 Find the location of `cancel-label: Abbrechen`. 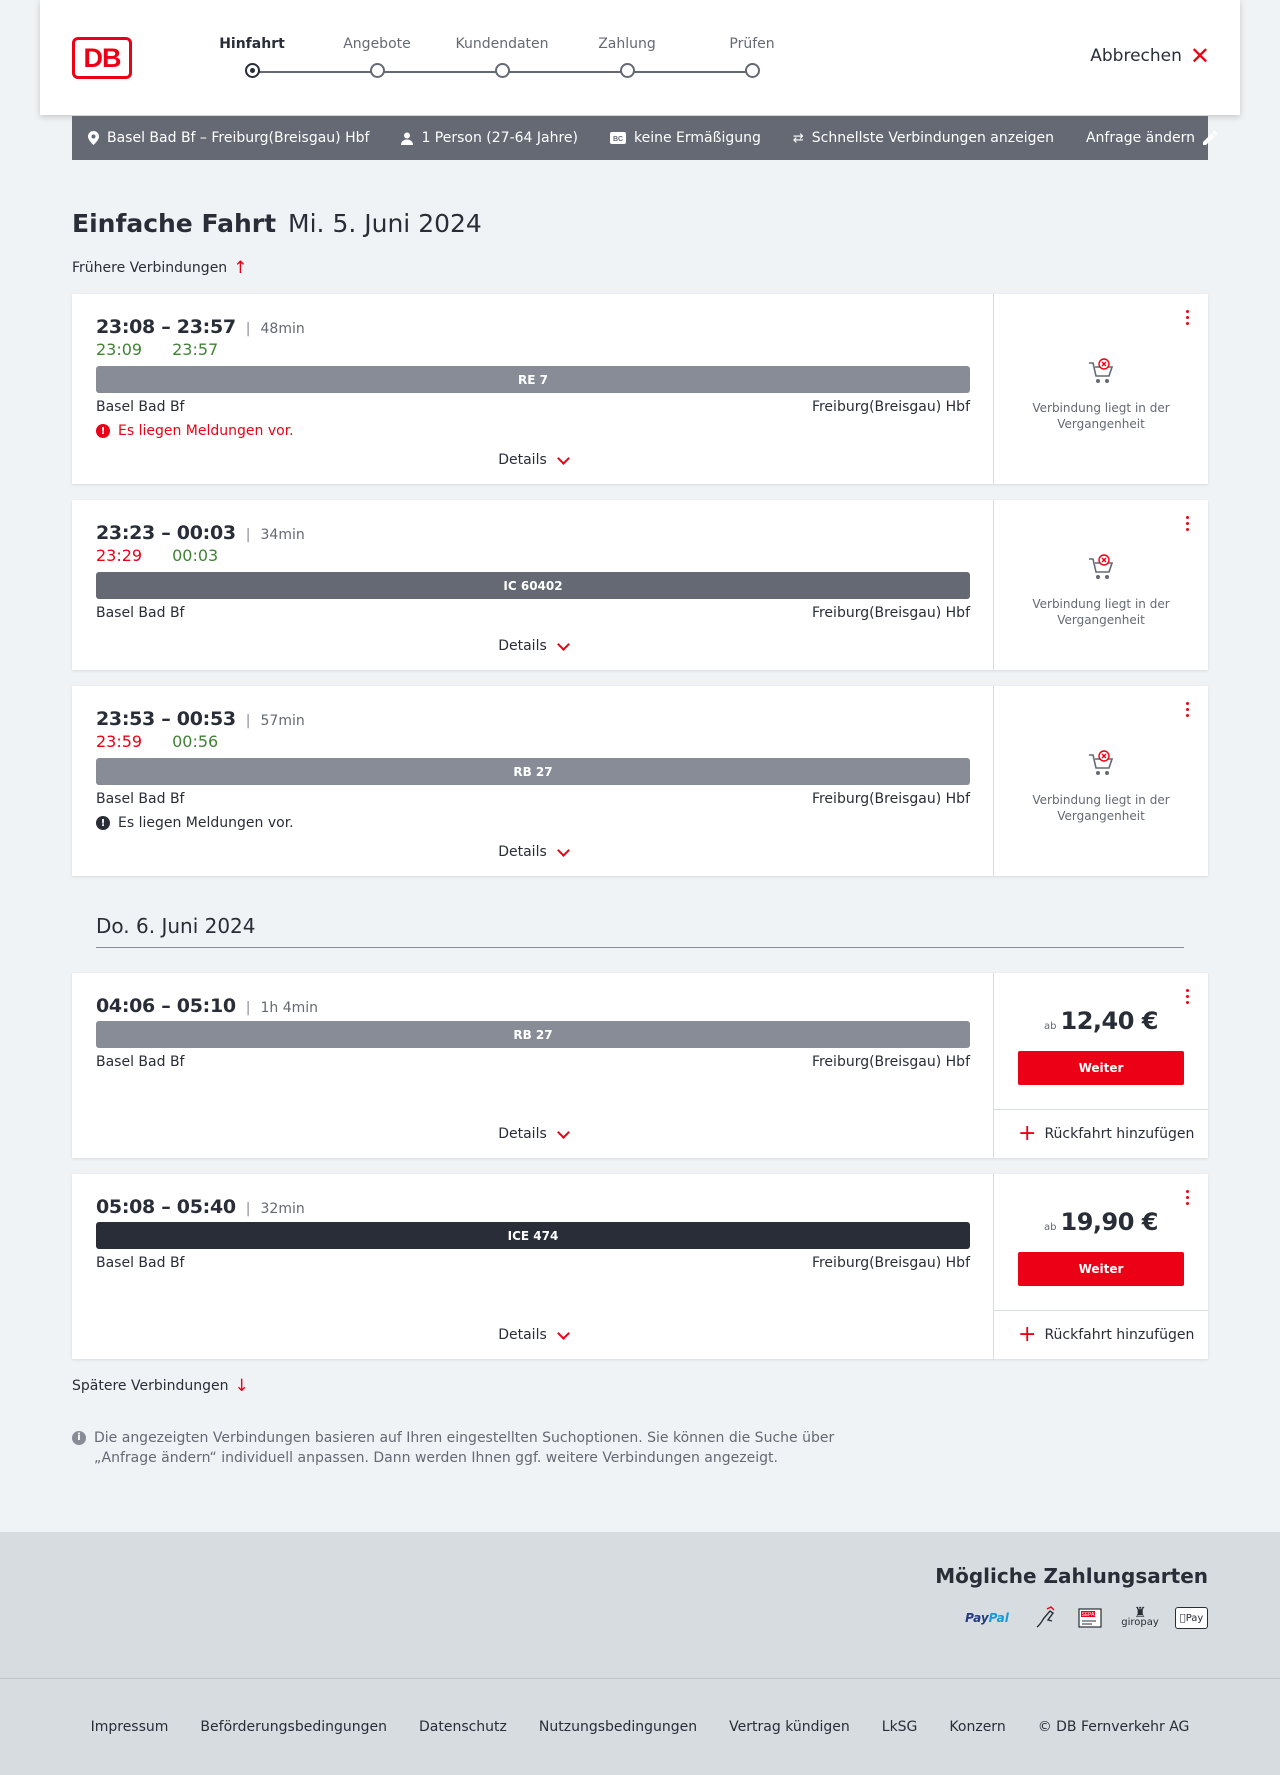

cancel-label: Abbrechen is located at coordinates (1136, 56).